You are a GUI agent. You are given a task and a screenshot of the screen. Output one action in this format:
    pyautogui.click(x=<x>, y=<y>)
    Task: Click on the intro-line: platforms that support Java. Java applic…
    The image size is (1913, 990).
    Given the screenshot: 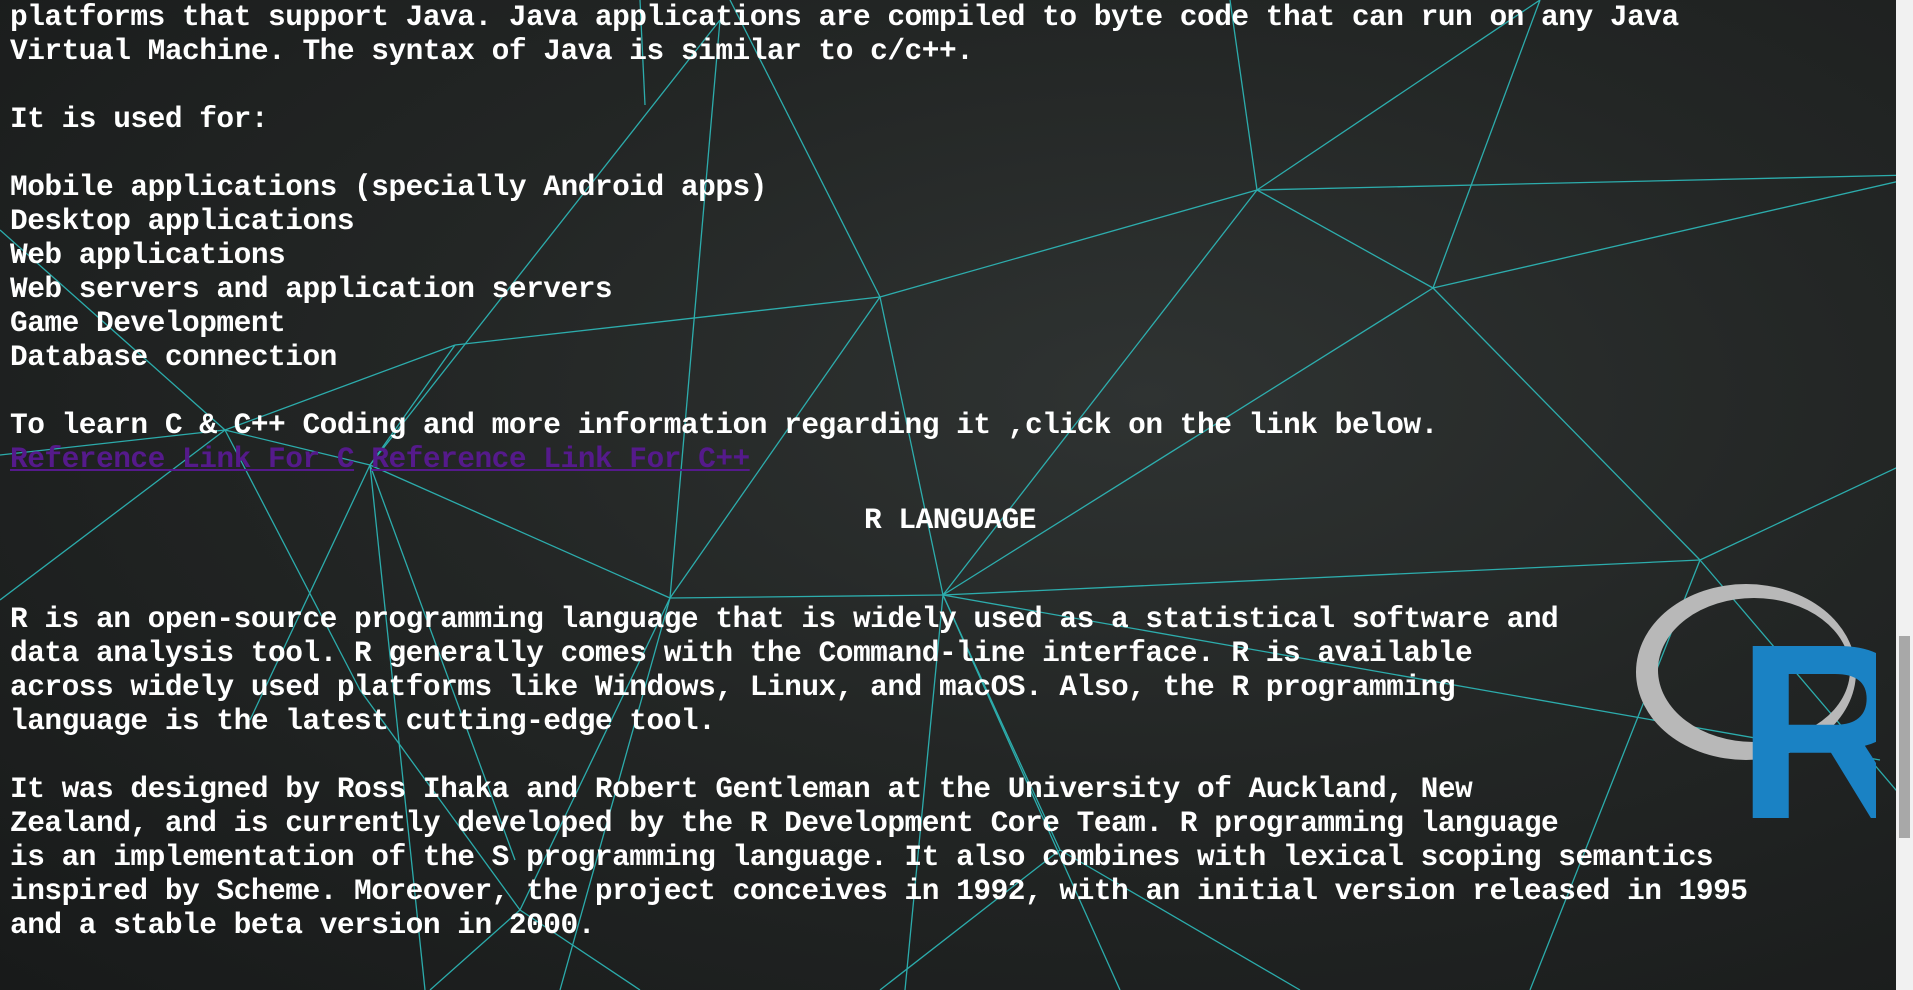 What is the action you would take?
    pyautogui.click(x=844, y=17)
    